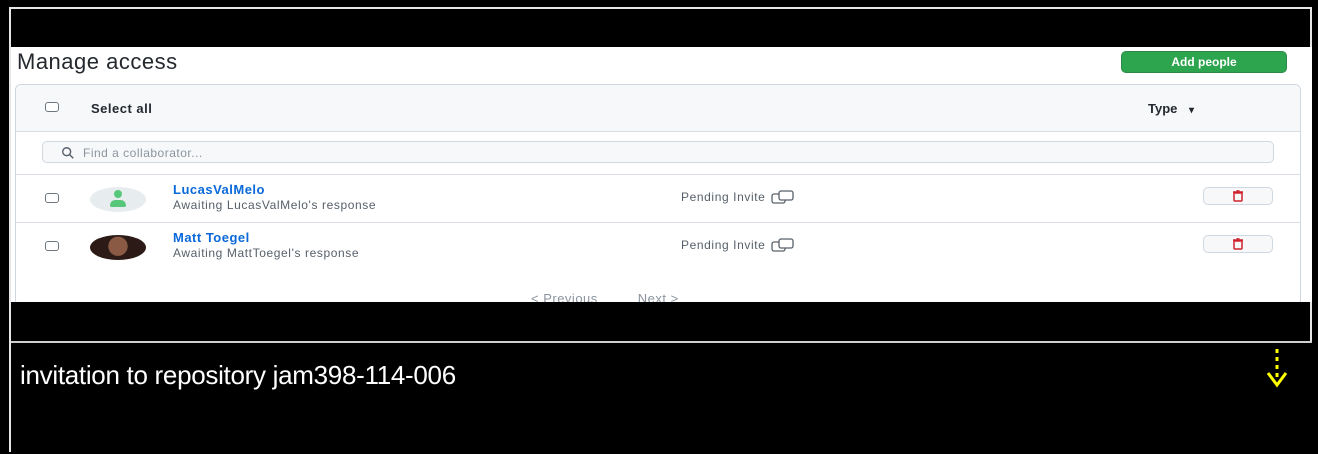 The height and width of the screenshot is (454, 1318). Describe the element at coordinates (1204, 62) in the screenshot. I see `add-people-button: Add people` at that location.